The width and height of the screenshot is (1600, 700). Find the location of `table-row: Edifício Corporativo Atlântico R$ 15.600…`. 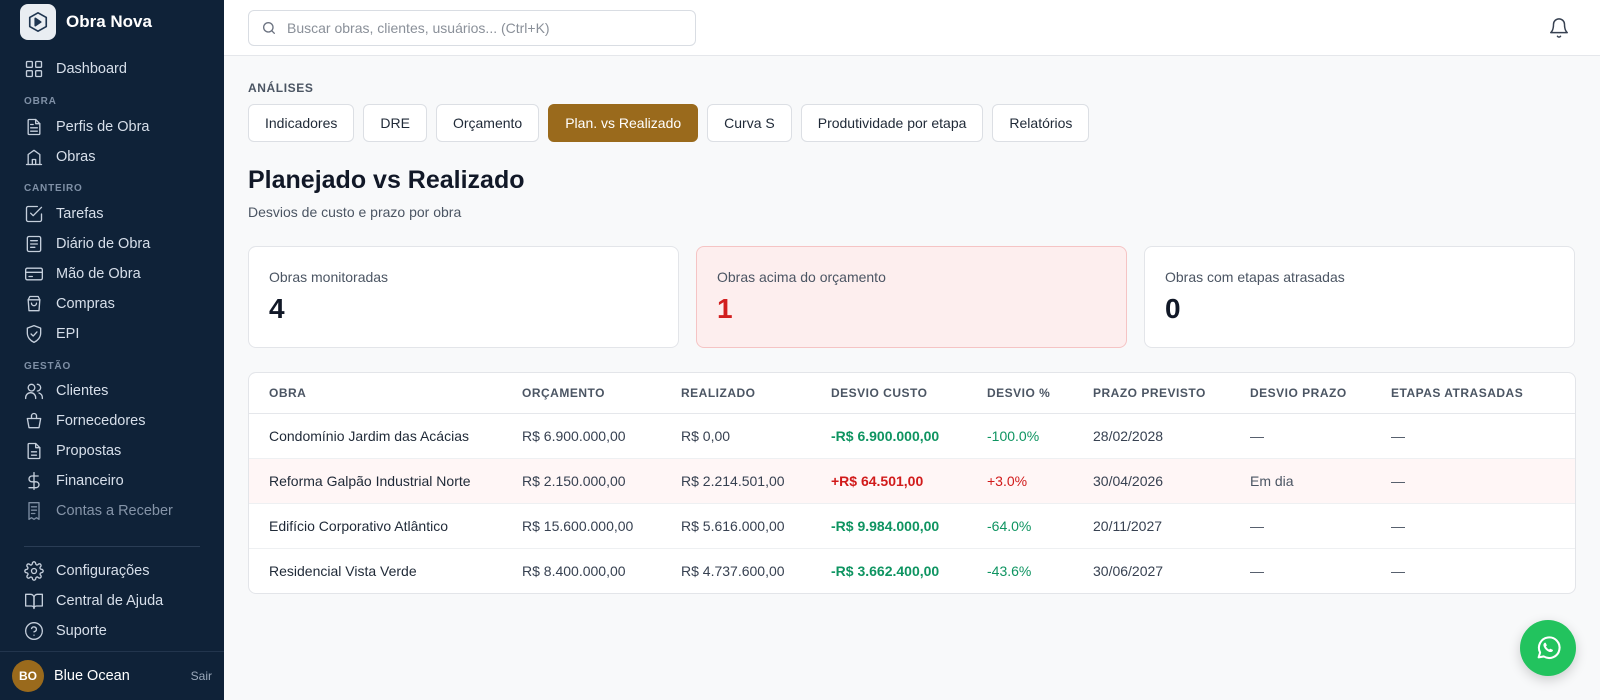

table-row: Edifício Corporativo Atlântico R$ 15.600… is located at coordinates (912, 526).